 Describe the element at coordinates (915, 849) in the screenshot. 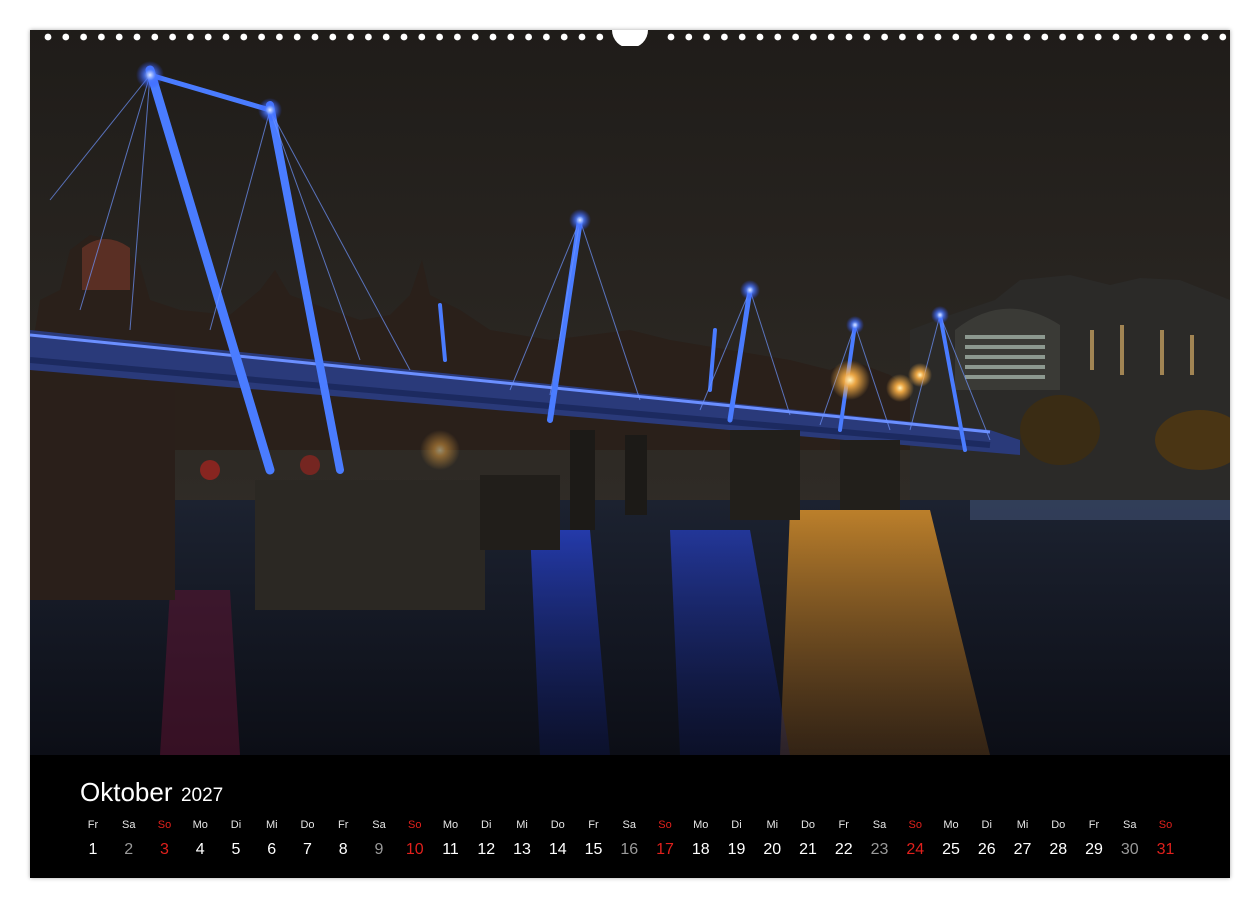

I see `day-number: 24` at that location.